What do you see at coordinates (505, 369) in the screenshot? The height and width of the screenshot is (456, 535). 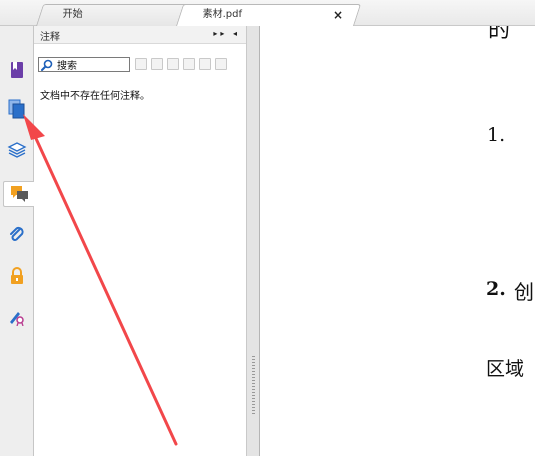 I see `document-text-fragment: 区域` at bounding box center [505, 369].